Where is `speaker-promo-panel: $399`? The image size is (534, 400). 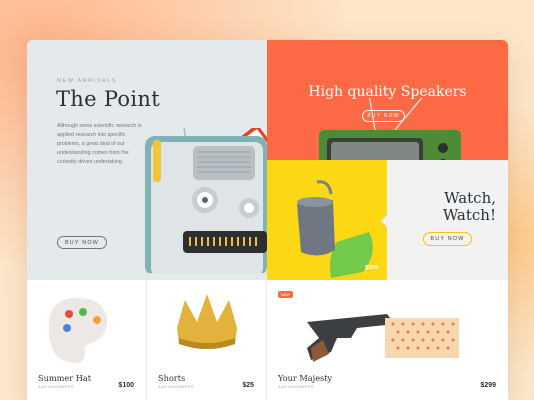 speaker-promo-panel: $399 is located at coordinates (327, 220).